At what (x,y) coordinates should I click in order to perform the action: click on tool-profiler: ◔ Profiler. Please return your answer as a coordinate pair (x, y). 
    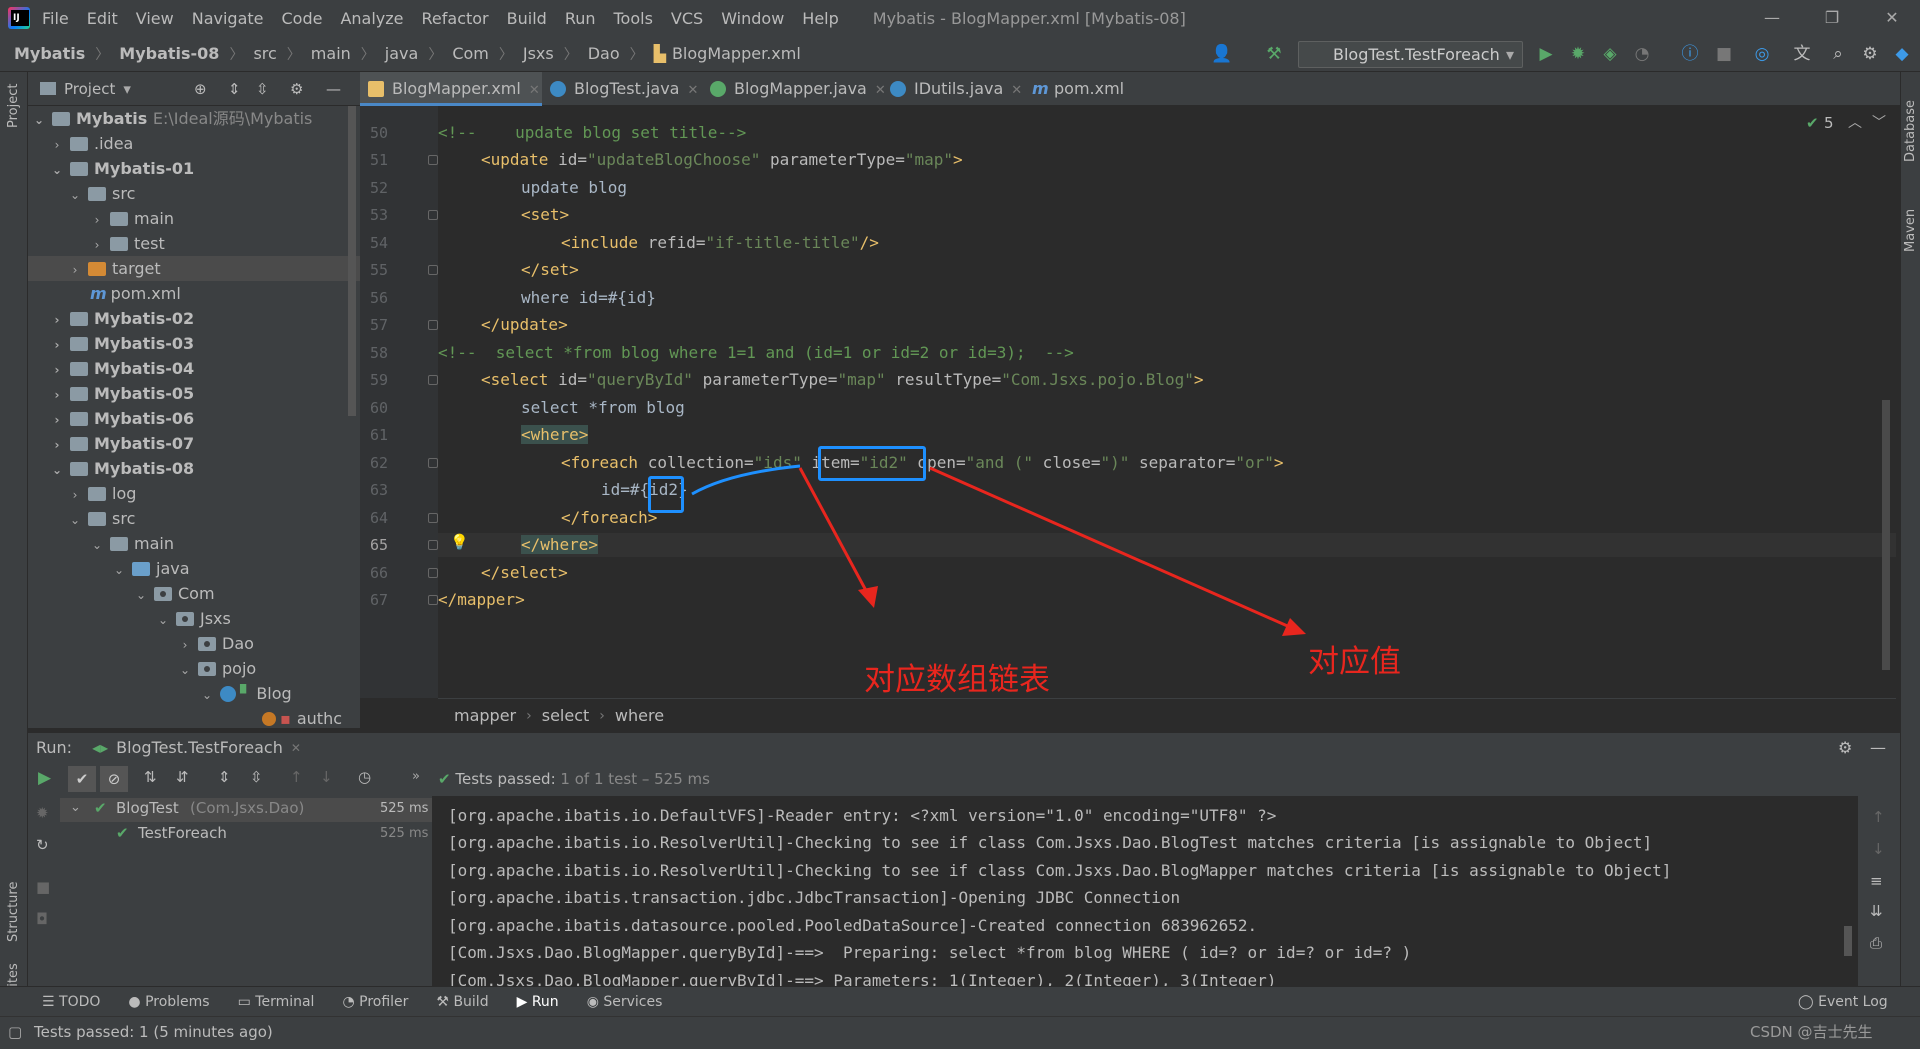
    Looking at the image, I should click on (375, 1002).